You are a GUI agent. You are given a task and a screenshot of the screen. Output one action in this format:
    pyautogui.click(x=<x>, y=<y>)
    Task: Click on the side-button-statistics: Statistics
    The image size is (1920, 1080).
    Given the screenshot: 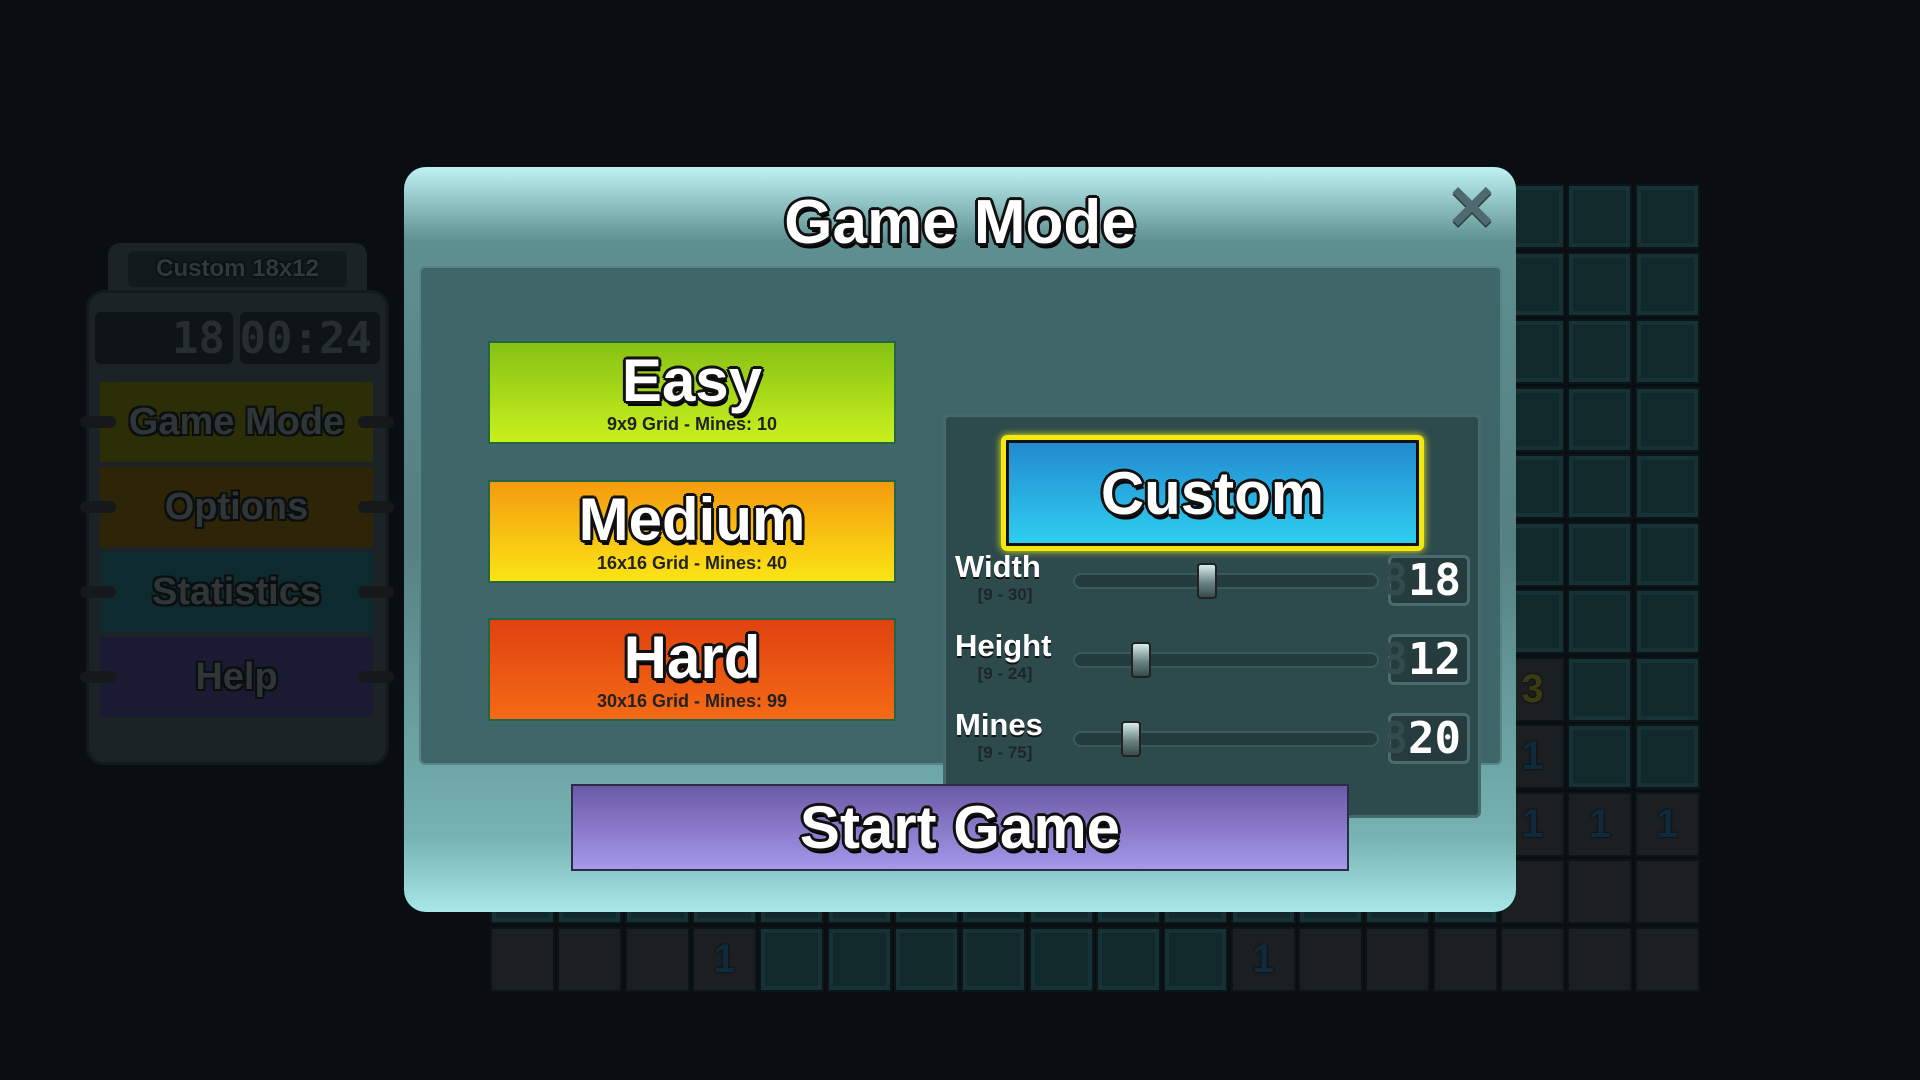 What is the action you would take?
    pyautogui.click(x=236, y=592)
    